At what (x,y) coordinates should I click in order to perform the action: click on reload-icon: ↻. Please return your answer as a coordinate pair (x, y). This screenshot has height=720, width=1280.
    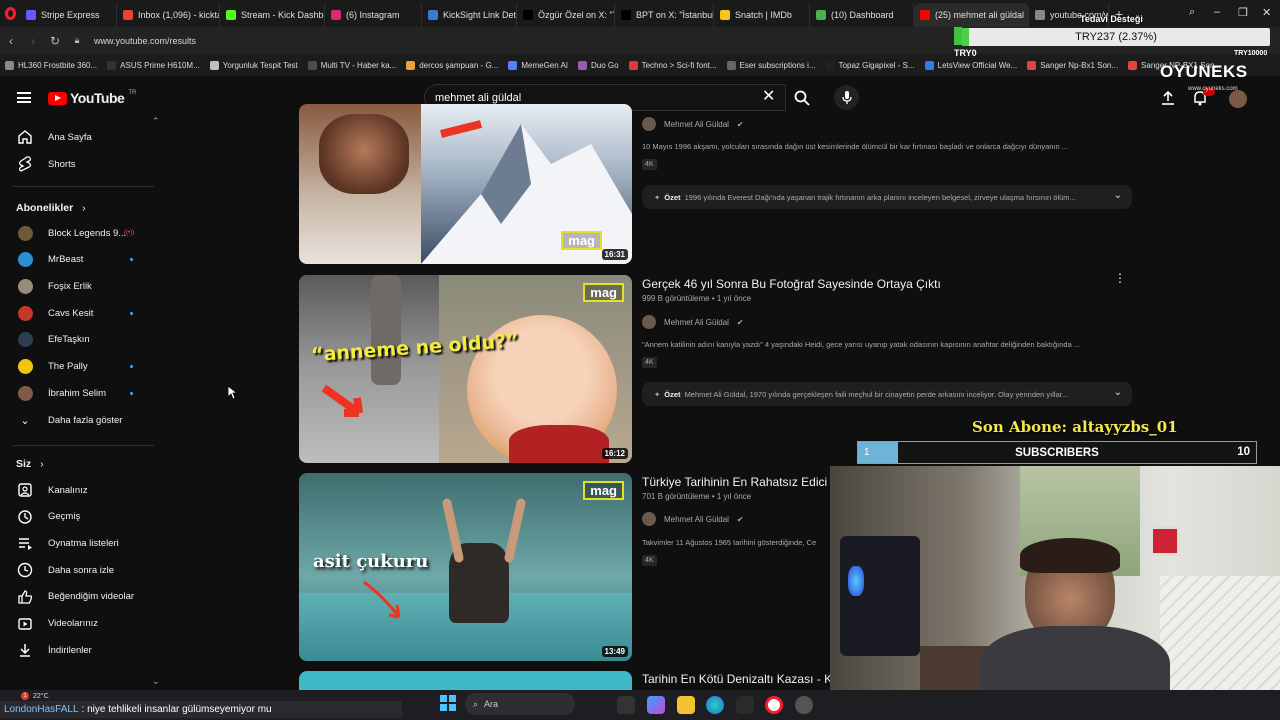
    Looking at the image, I should click on (55, 41).